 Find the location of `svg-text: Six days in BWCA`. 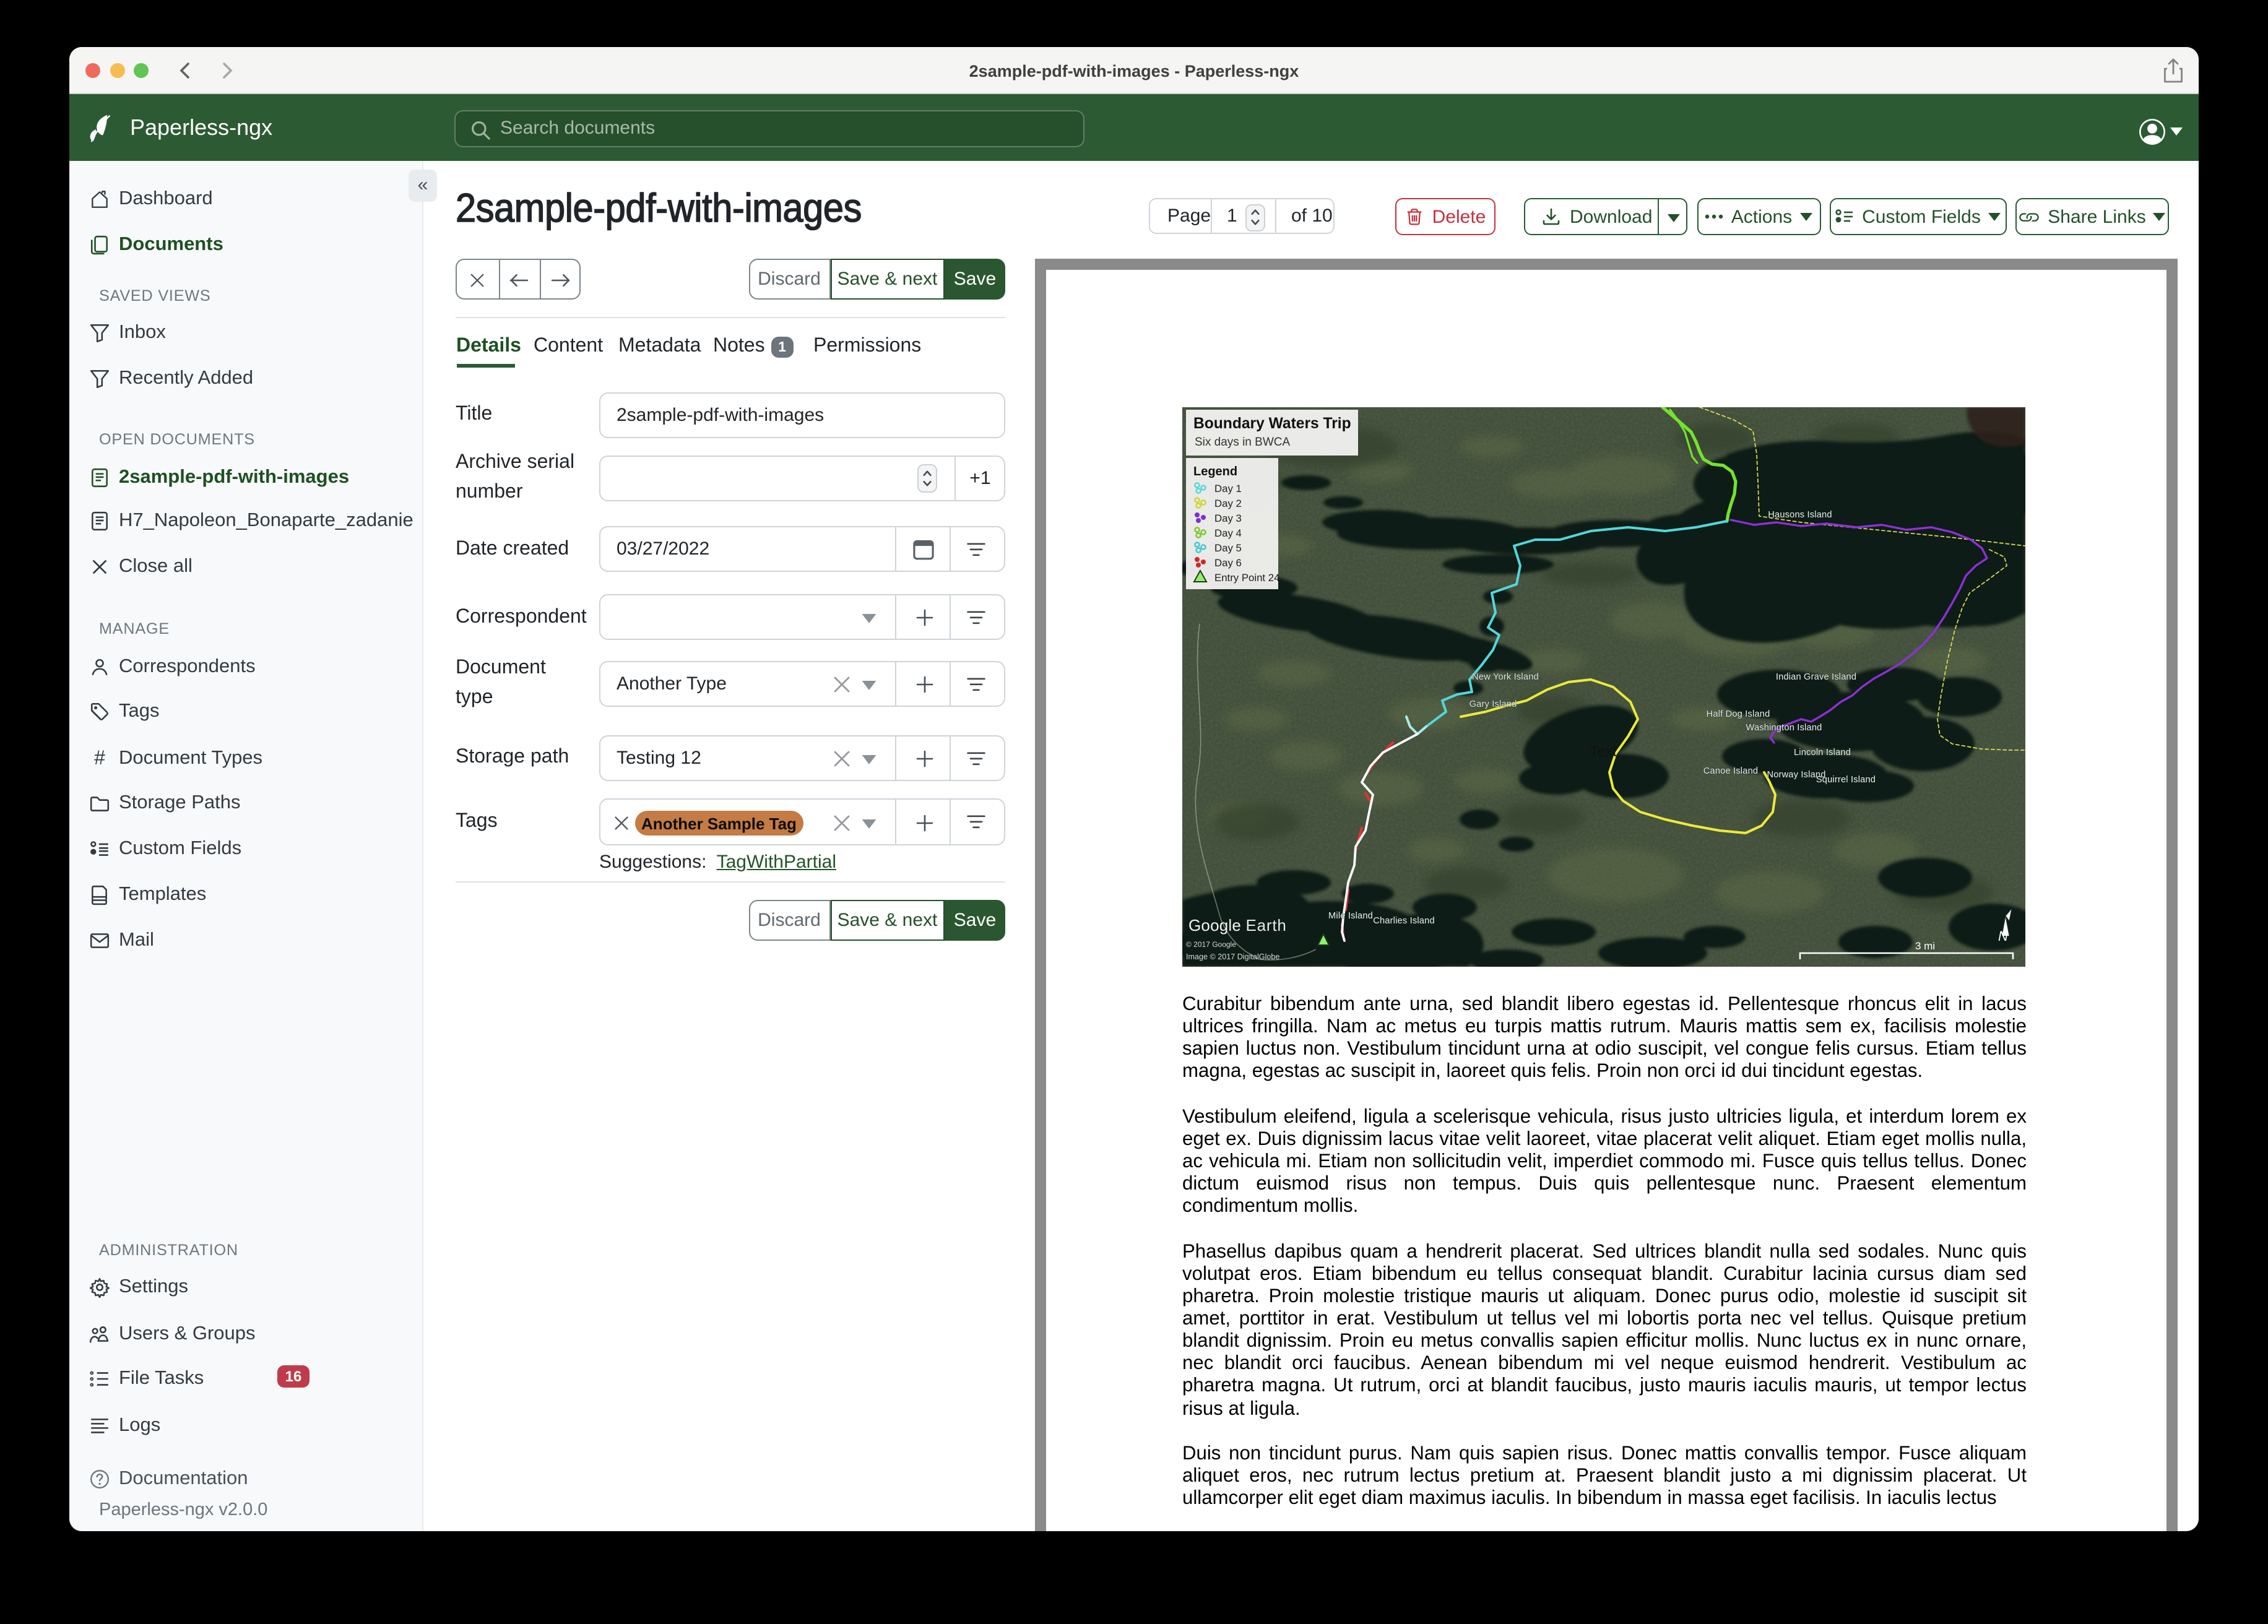

svg-text: Six days in BWCA is located at coordinates (1242, 442).